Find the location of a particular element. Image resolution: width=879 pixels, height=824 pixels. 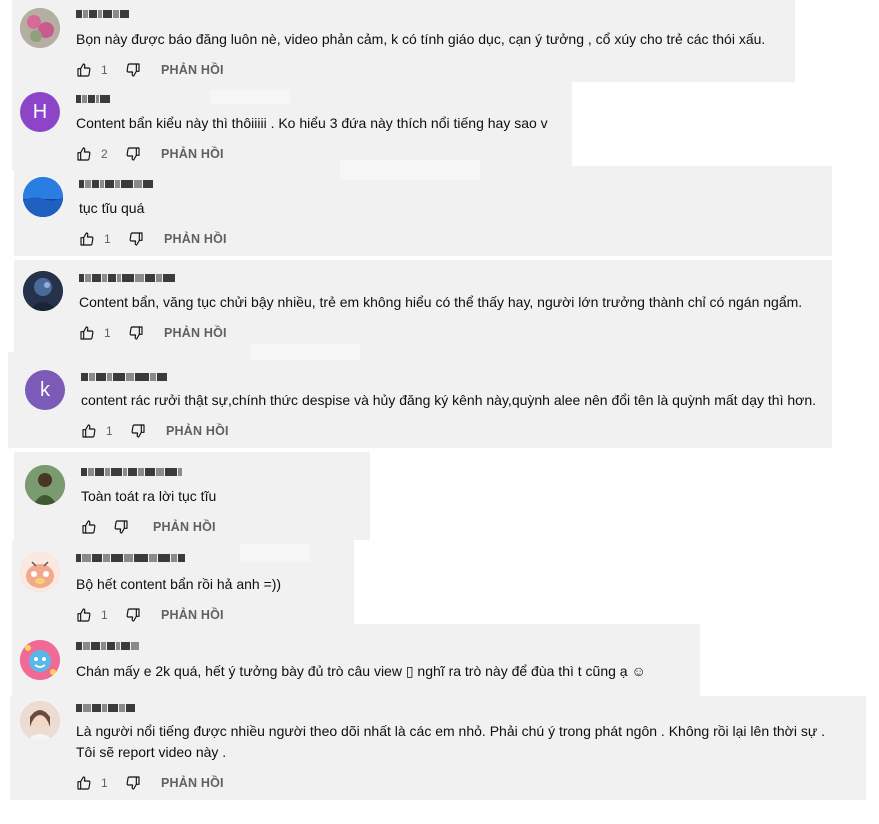

avatar-letter: H is located at coordinates (40, 111).